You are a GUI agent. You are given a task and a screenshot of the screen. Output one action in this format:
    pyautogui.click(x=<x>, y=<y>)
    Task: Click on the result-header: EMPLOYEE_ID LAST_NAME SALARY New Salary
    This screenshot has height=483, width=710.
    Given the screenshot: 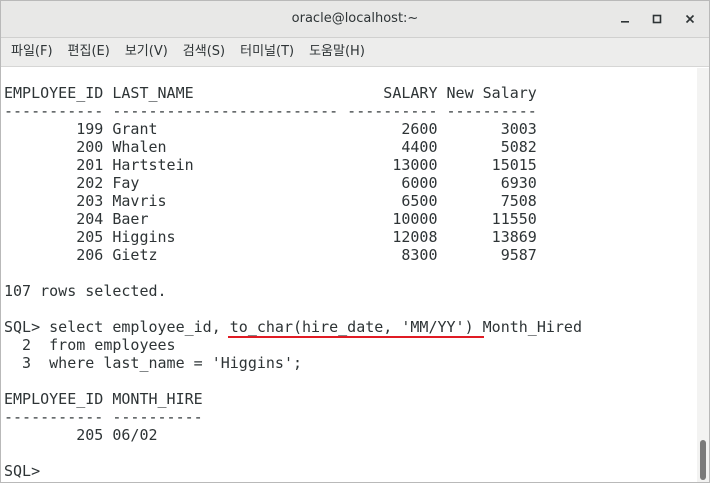 What is the action you would take?
    pyautogui.click(x=270, y=93)
    